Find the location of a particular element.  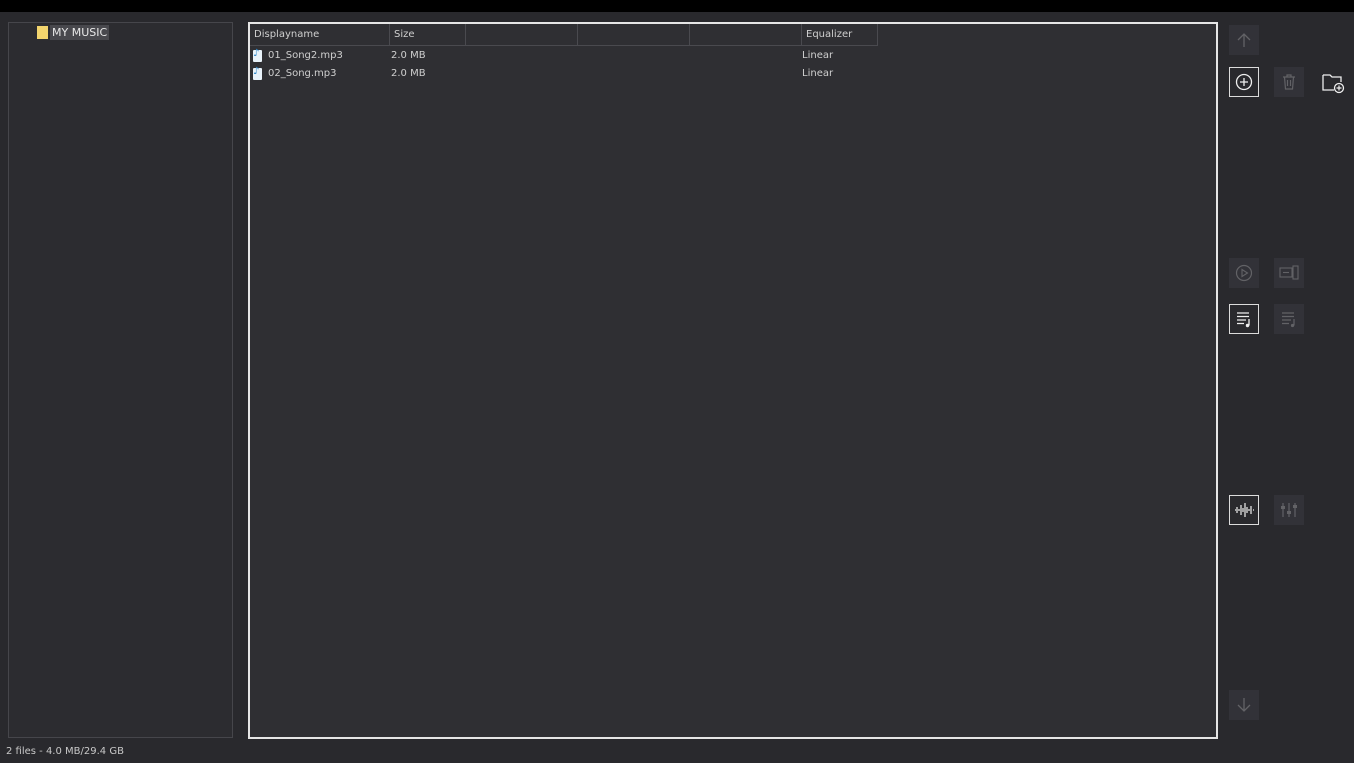

play-circle-icon is located at coordinates (1244, 273).